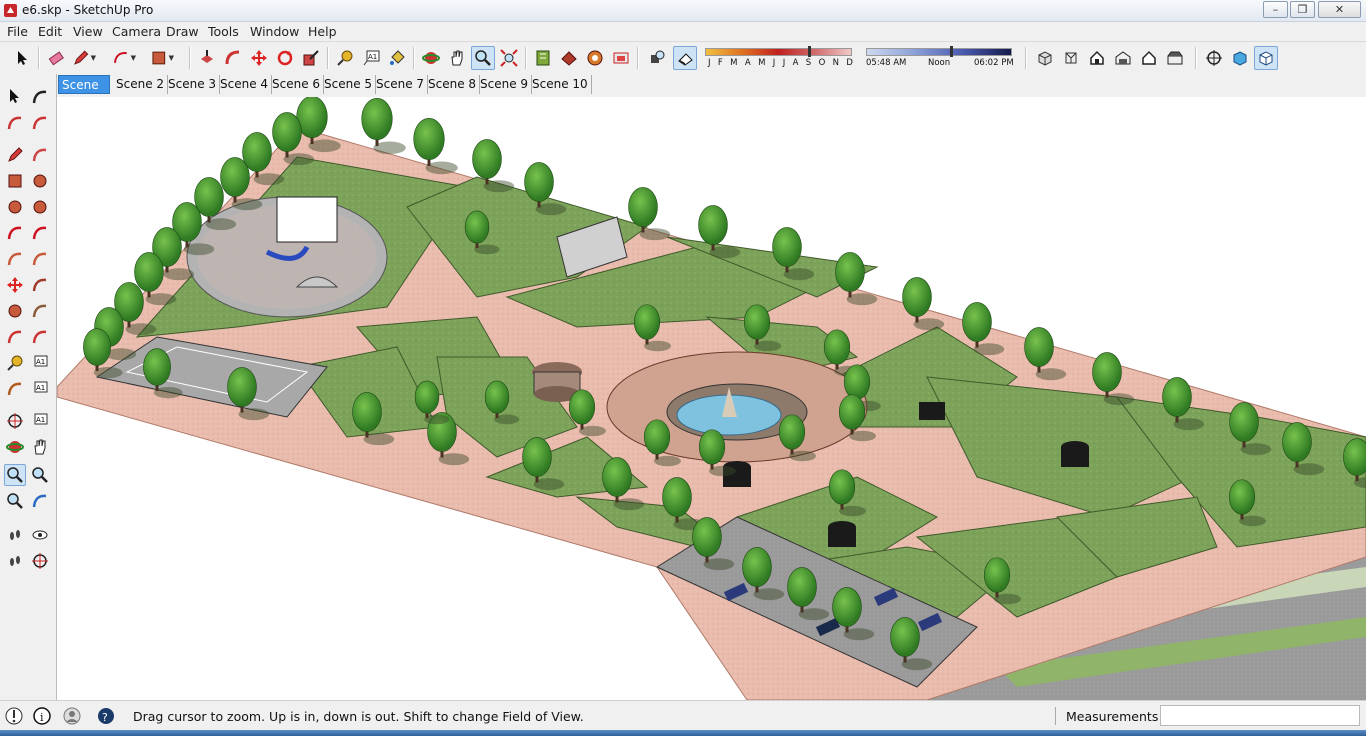 The width and height of the screenshot is (1366, 736). Describe the element at coordinates (621, 58) in the screenshot. I see `scenes-icon` at that location.